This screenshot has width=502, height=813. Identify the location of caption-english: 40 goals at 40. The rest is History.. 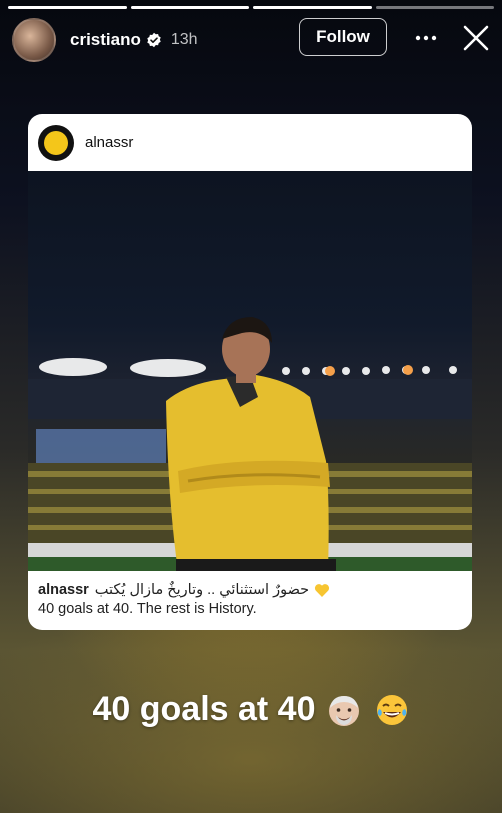
(147, 609).